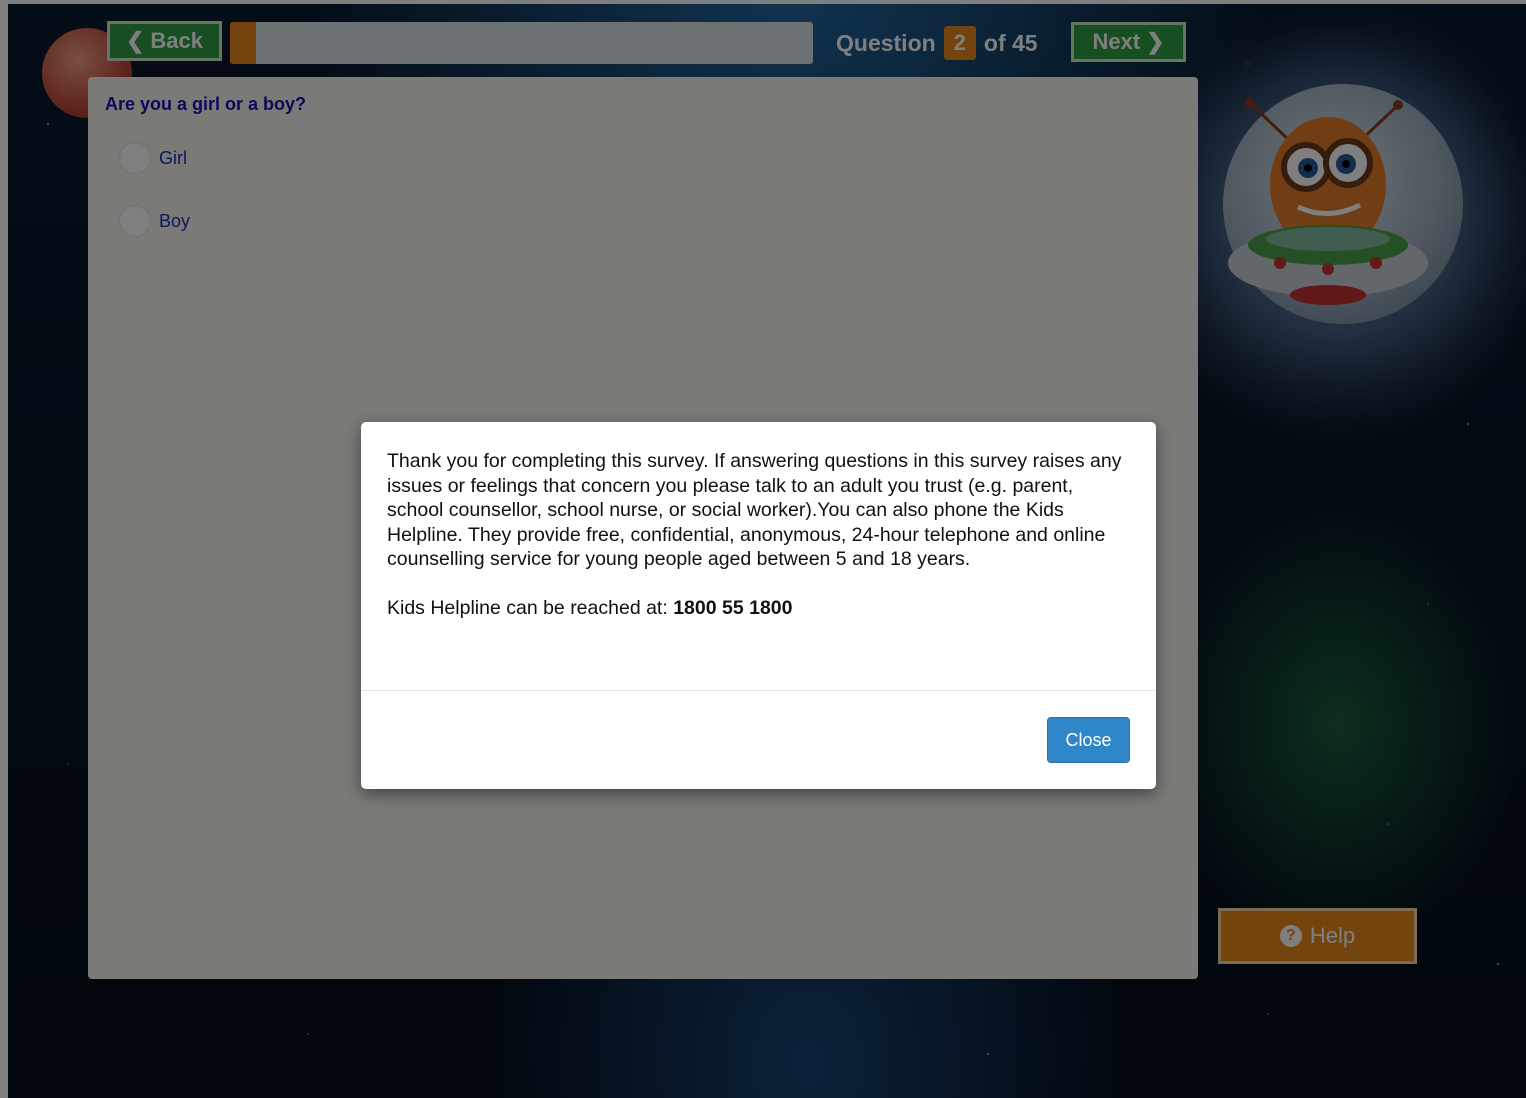 This screenshot has width=1526, height=1098. I want to click on helpline-number: 1800 55 1800, so click(733, 607).